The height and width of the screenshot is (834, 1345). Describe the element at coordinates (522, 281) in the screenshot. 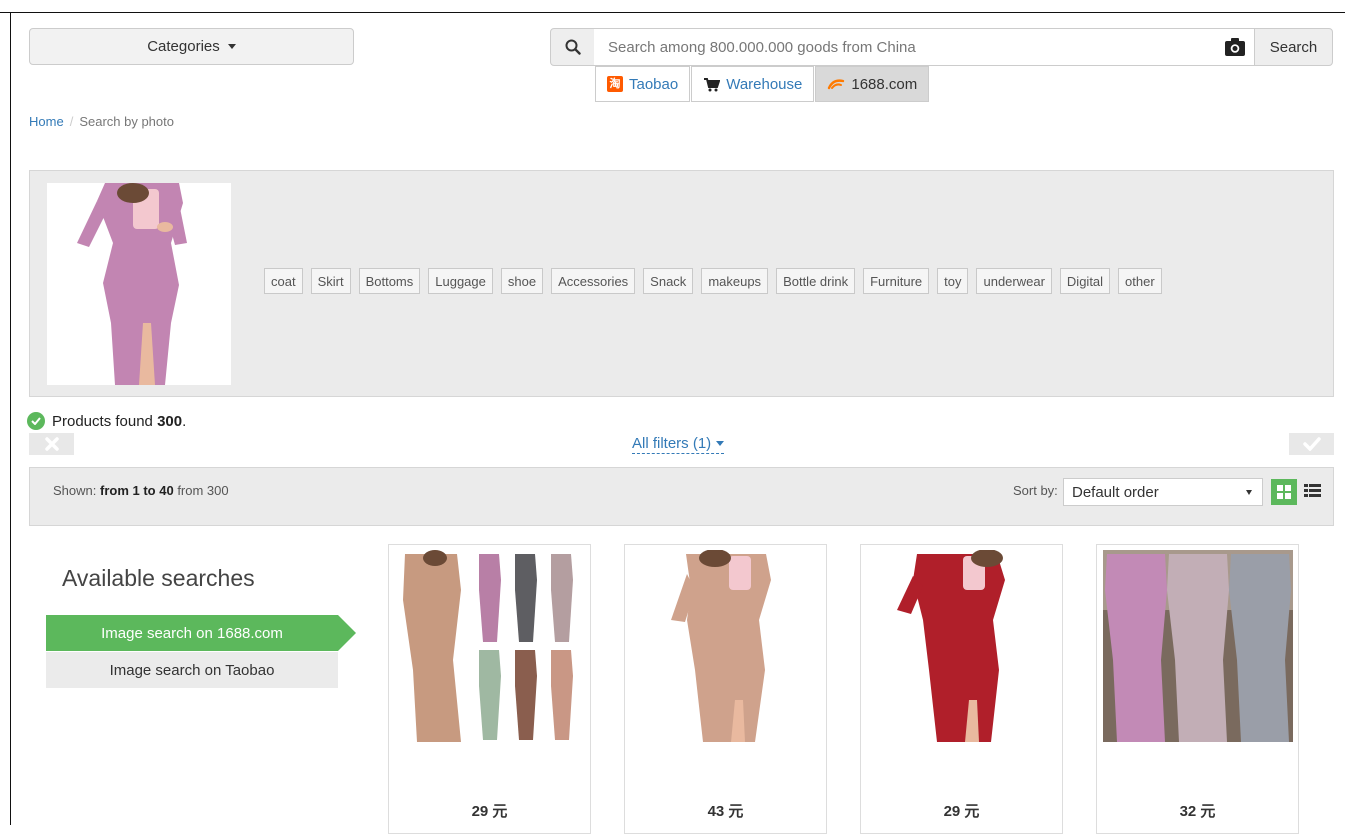

I see `tag-shoe: shoe` at that location.